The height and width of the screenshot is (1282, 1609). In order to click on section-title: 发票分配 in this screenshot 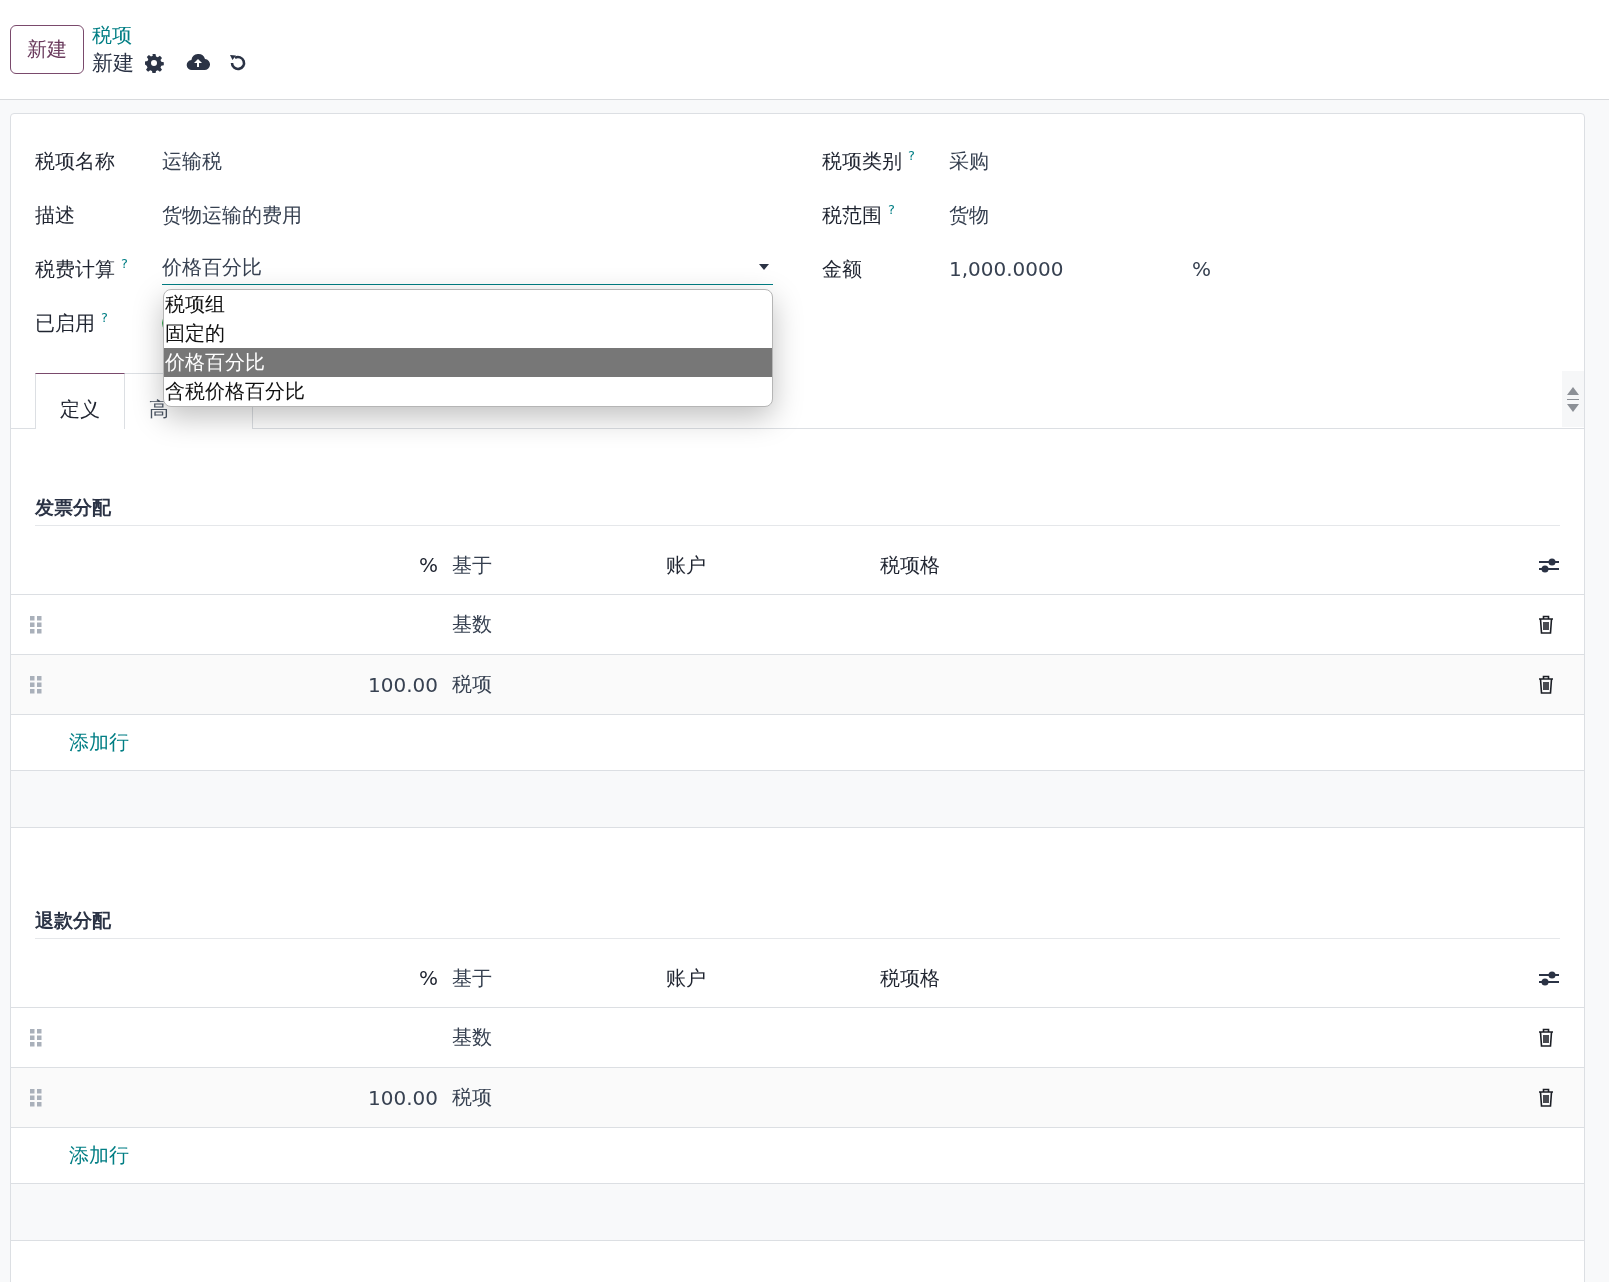, I will do `click(797, 510)`.